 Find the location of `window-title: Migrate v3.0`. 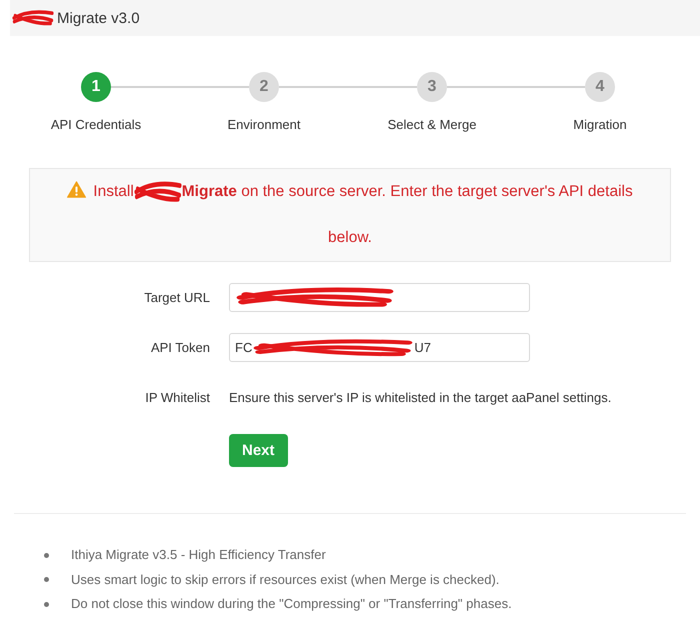

window-title: Migrate v3.0 is located at coordinates (98, 18).